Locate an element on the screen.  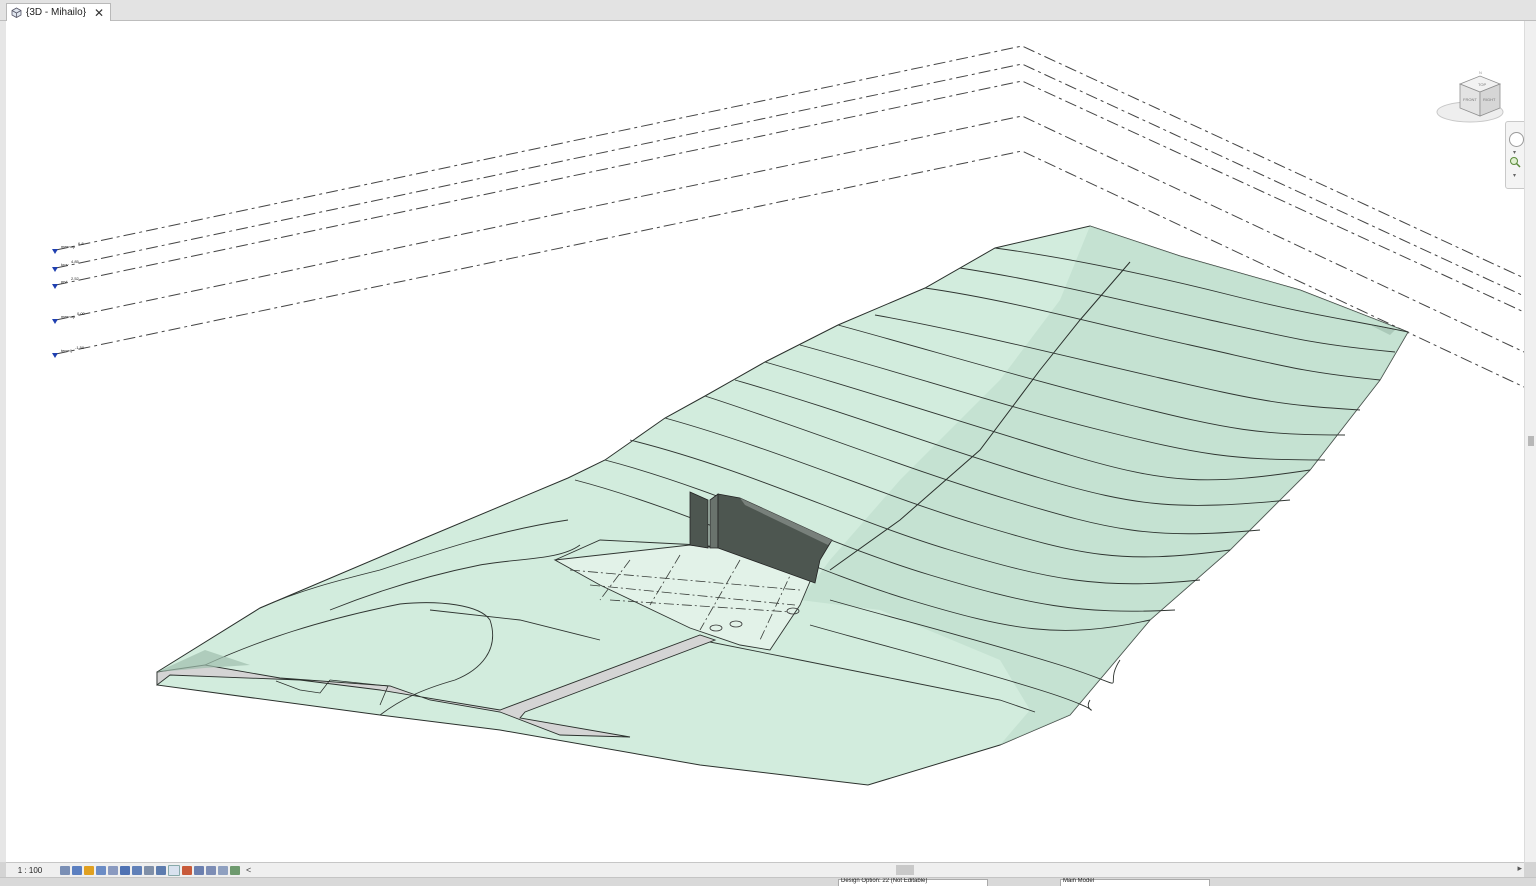
level-marker: prvi 2.52 is located at coordinates (66, 282).